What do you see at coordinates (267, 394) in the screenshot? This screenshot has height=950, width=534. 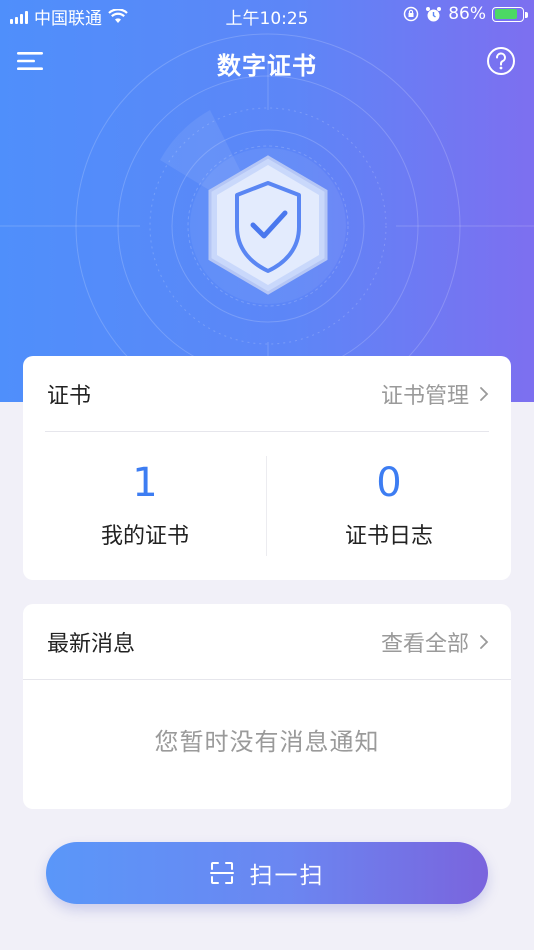 I see `certificate-card-header: 证书 证书管理` at bounding box center [267, 394].